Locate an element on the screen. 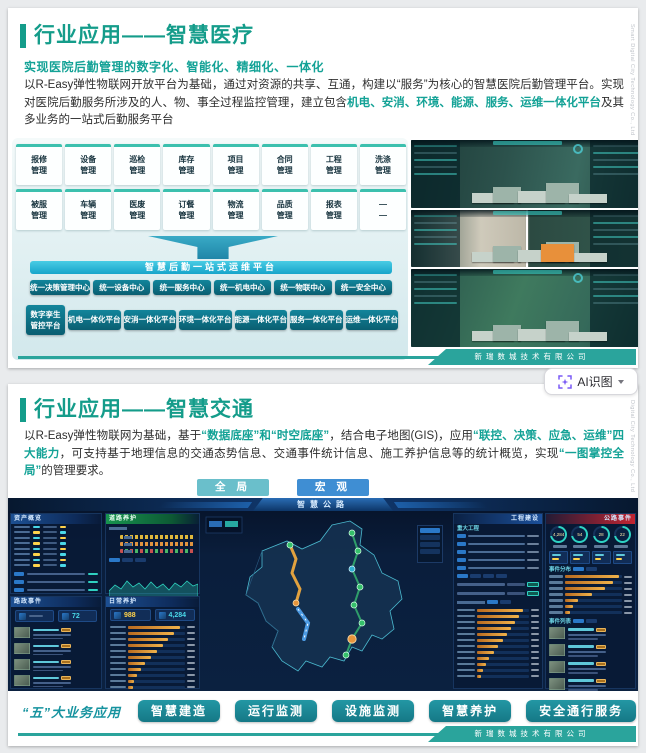  chevron-down-icon is located at coordinates (620, 381).